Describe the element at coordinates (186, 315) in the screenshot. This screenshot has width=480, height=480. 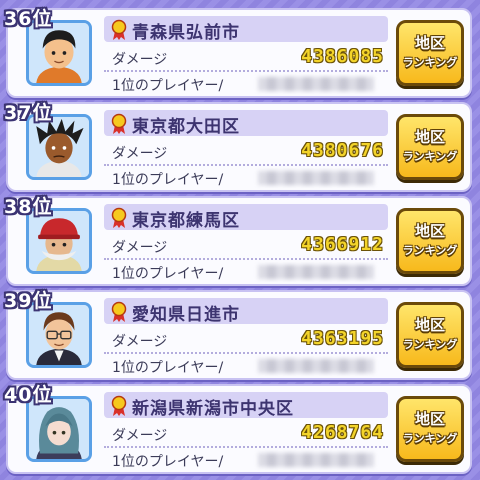
I see `place-name: 愛知県日進市` at that location.